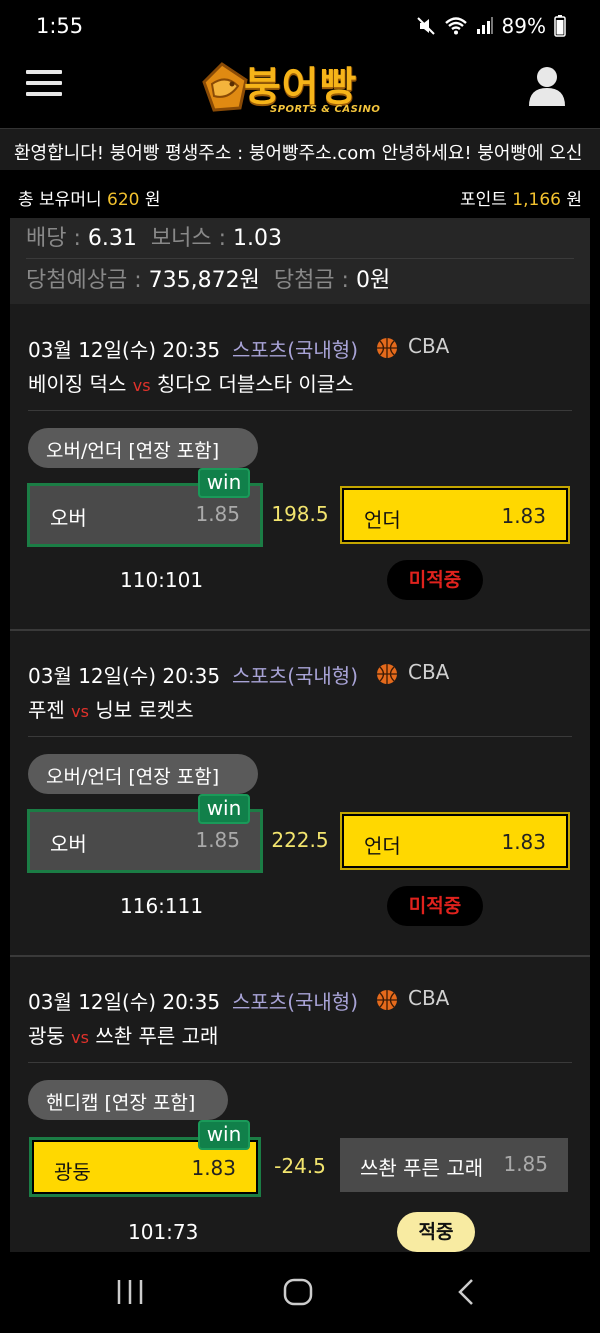  What do you see at coordinates (300, 194) in the screenshot?
I see `balance-bar: 총 보유머니 620 원 포인트 1,166 원` at bounding box center [300, 194].